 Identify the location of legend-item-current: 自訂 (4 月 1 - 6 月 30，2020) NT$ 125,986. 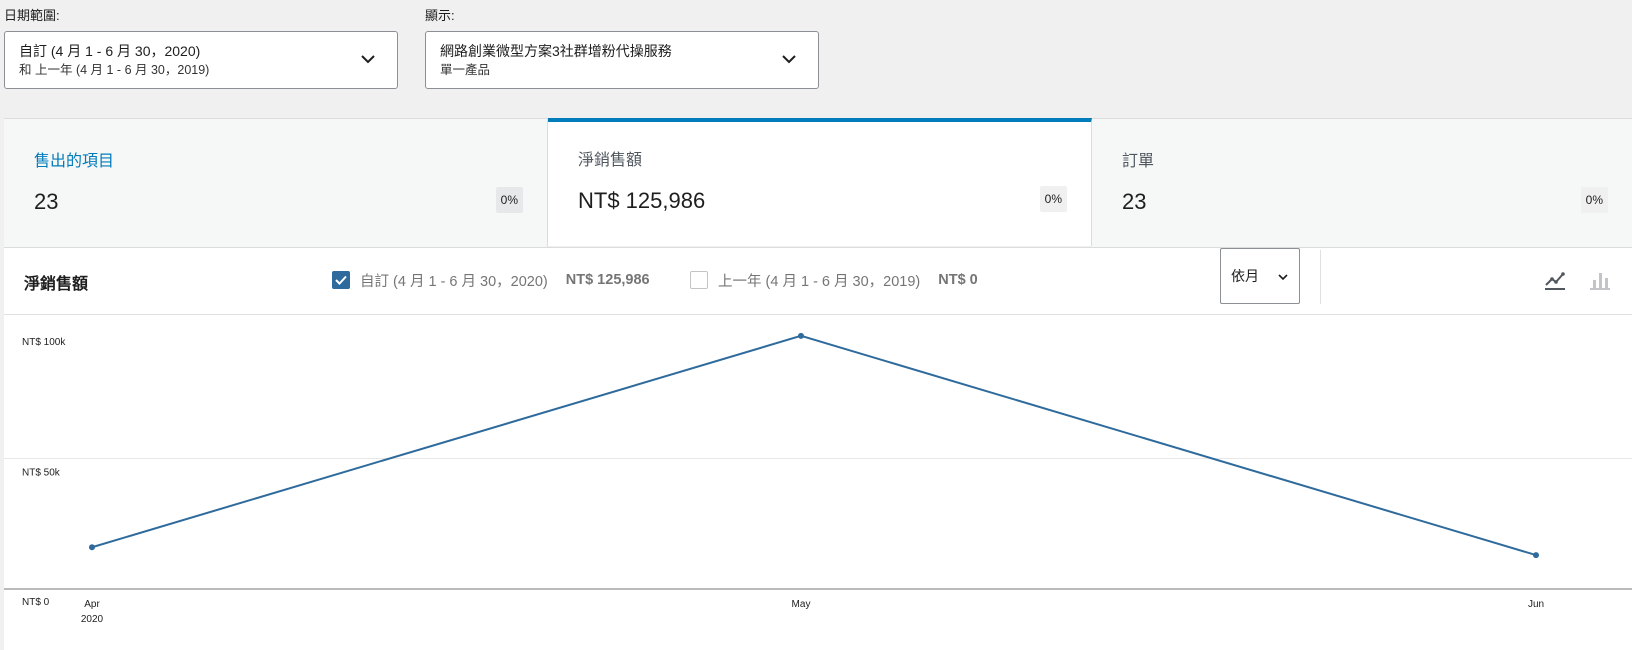
(491, 280).